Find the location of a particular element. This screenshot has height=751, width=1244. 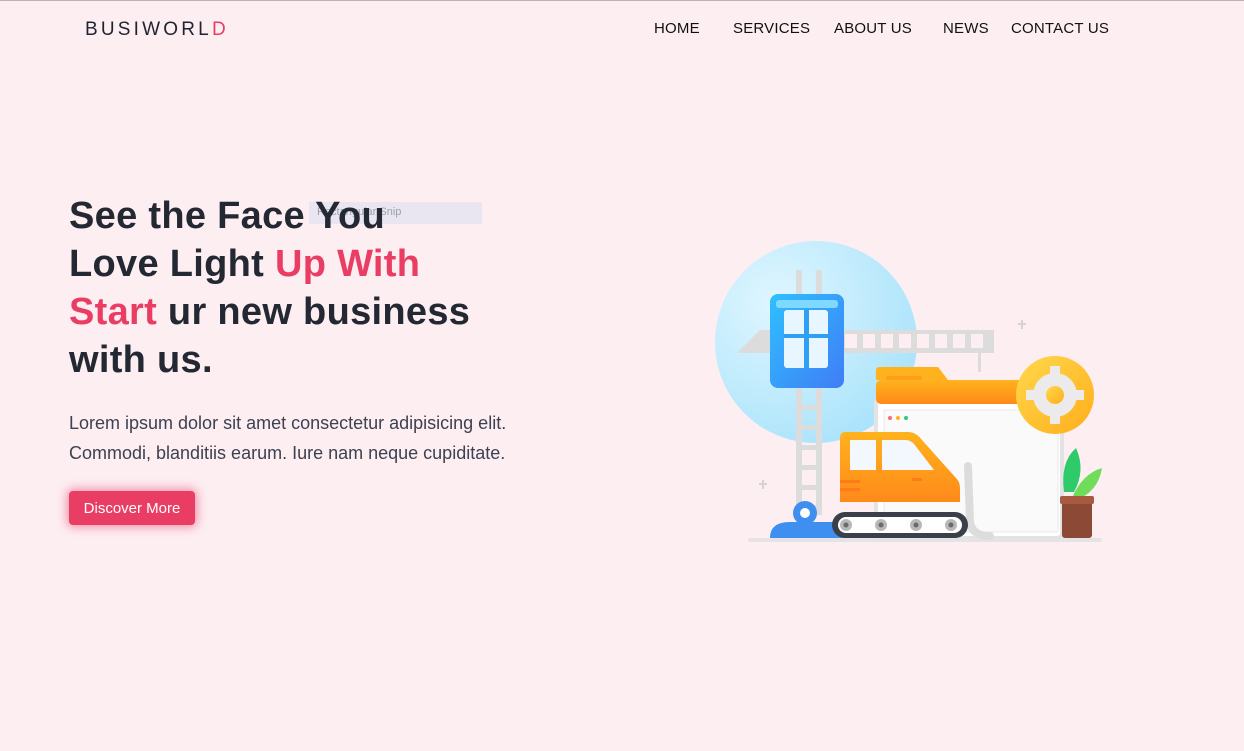

gear-icon is located at coordinates (1055, 395).